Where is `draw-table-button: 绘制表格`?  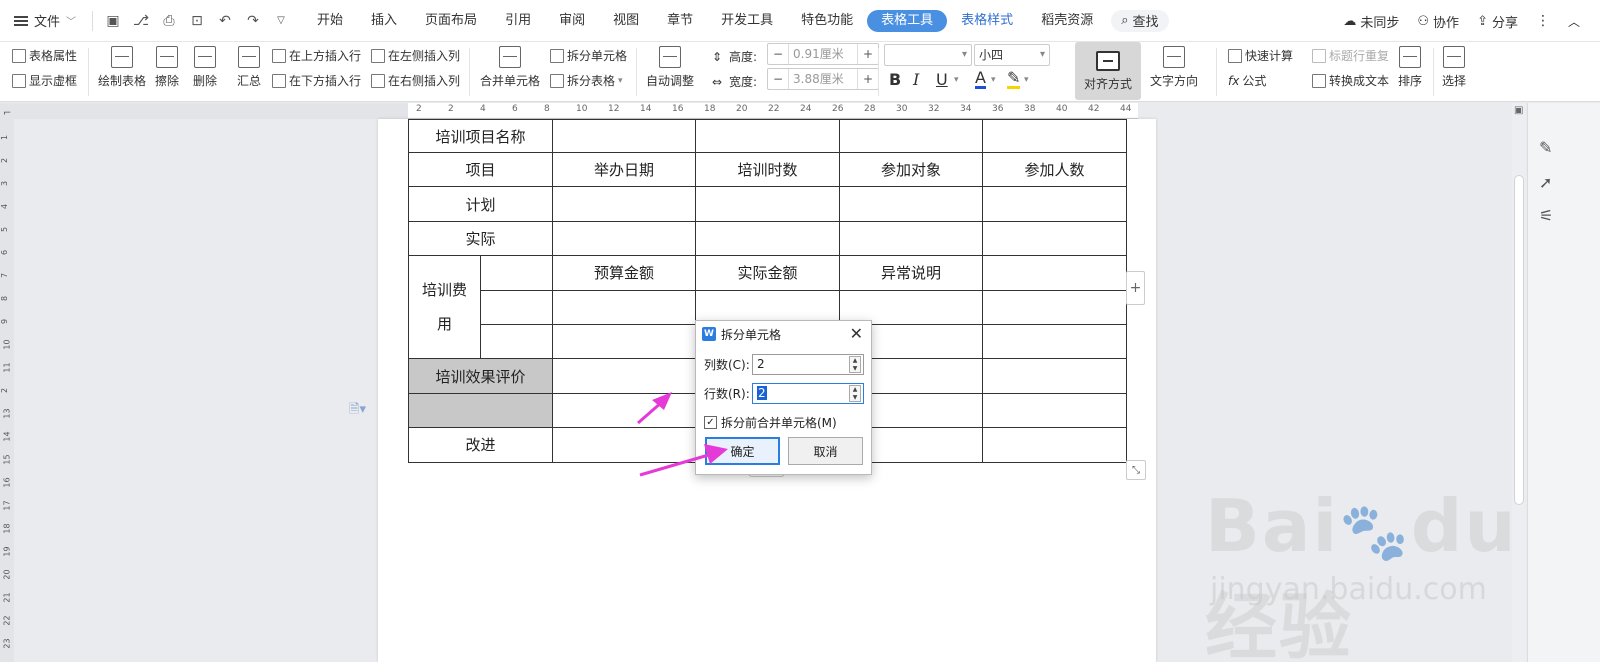
draw-table-button: 绘制表格 is located at coordinates (122, 67).